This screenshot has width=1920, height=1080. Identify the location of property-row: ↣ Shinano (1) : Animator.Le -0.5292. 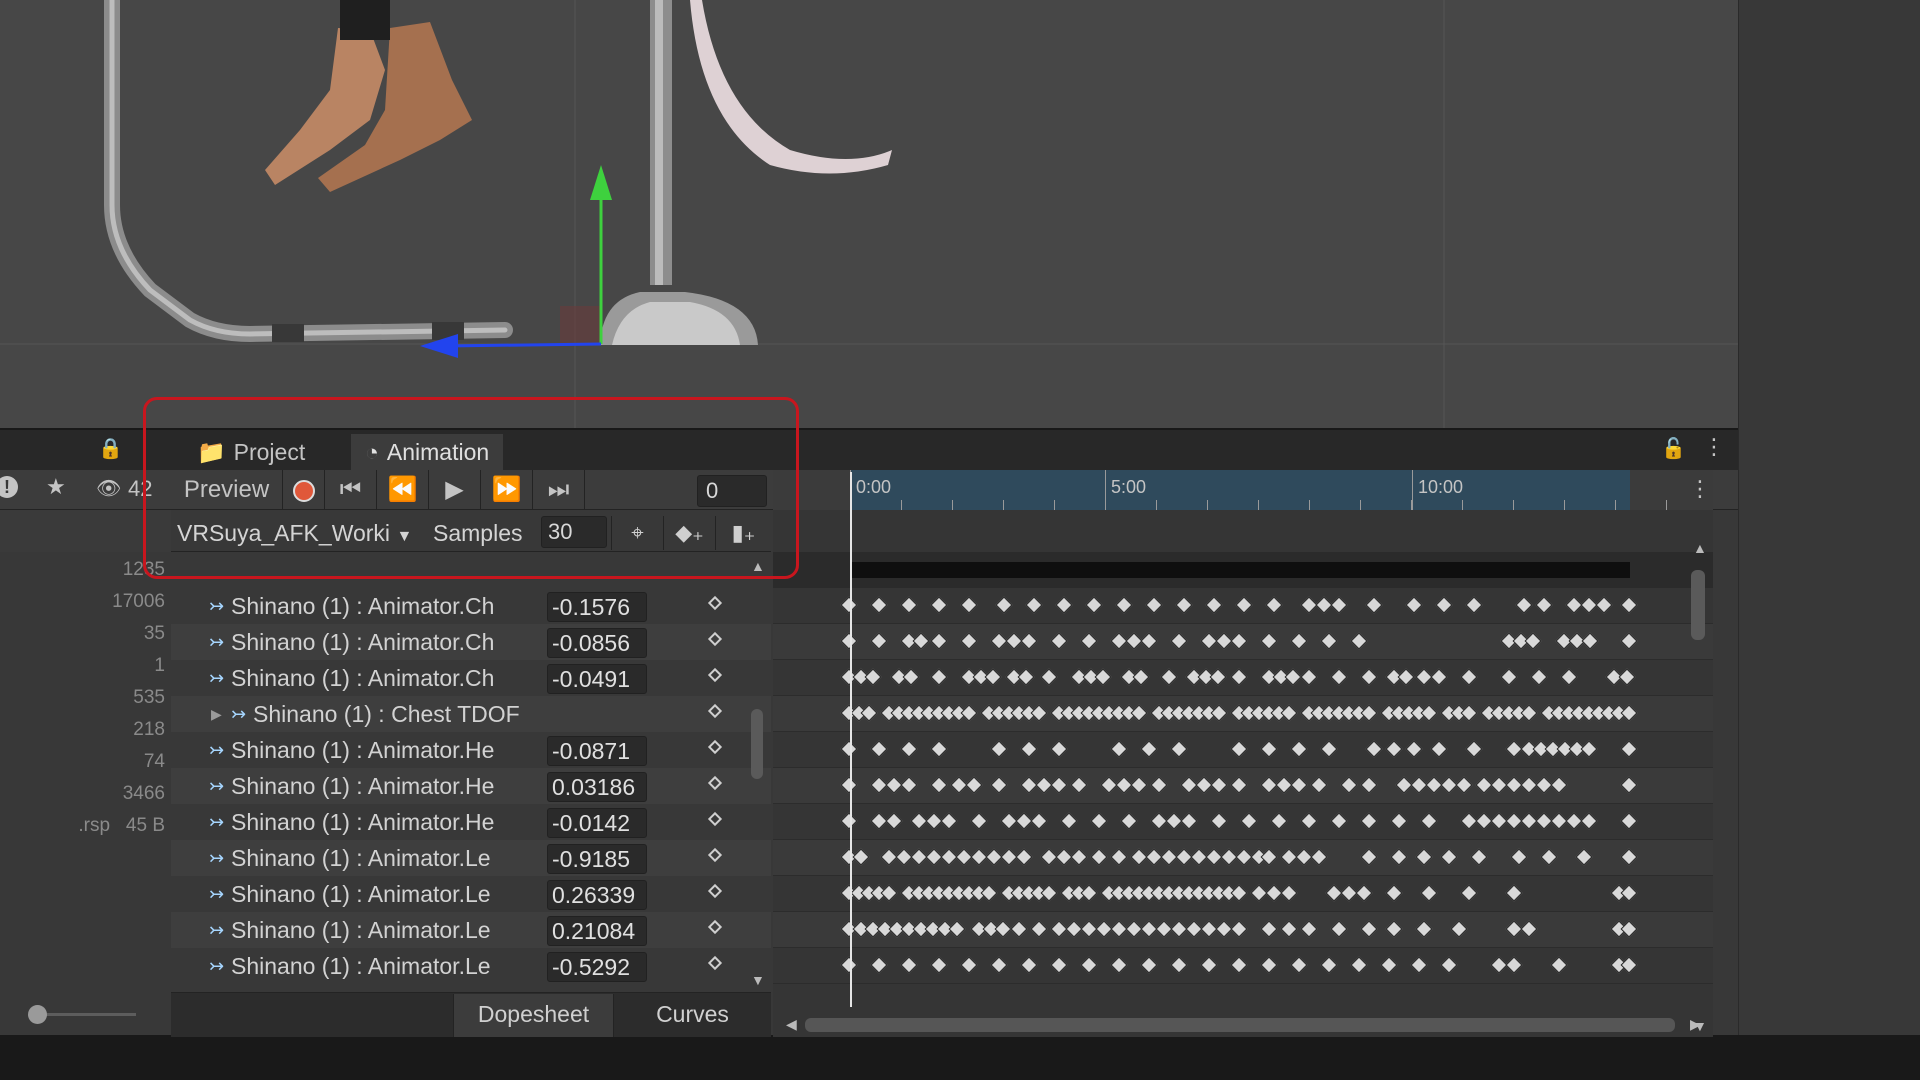
(471, 966).